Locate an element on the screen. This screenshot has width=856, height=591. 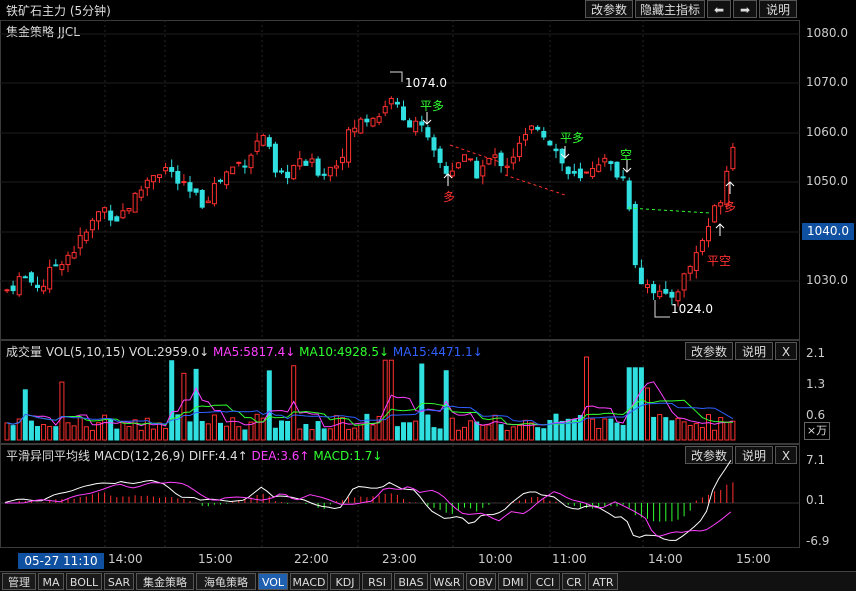
macd-help-button: 说明 is located at coordinates (754, 455).